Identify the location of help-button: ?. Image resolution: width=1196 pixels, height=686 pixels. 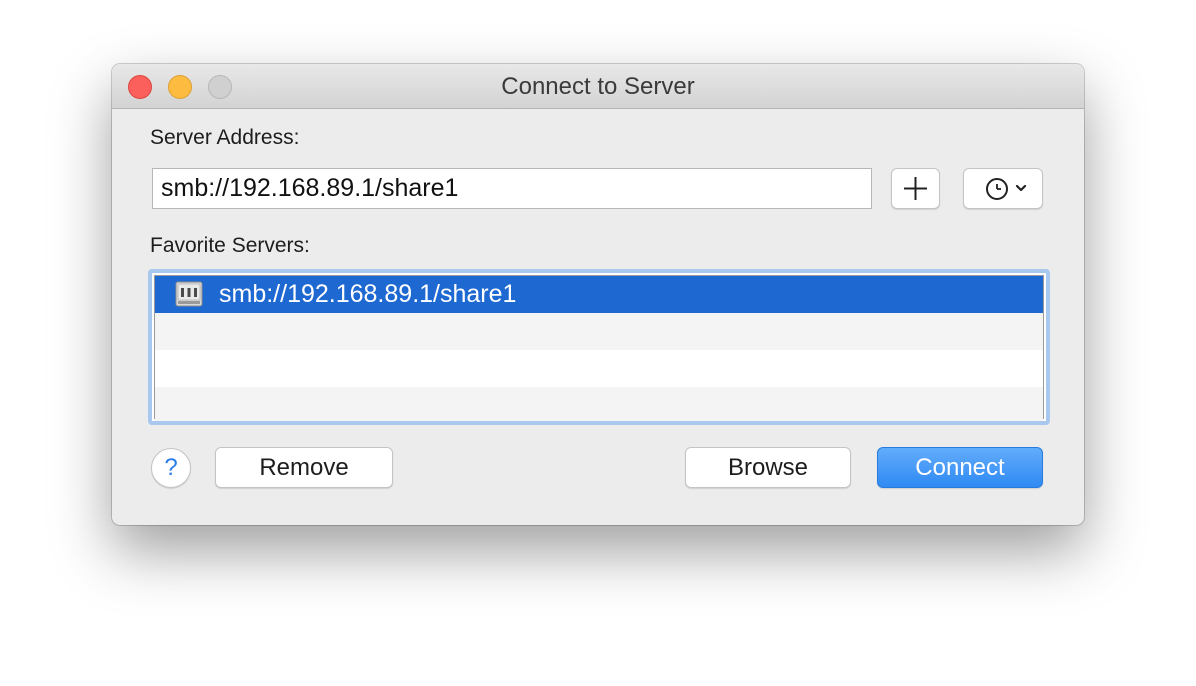
(171, 468).